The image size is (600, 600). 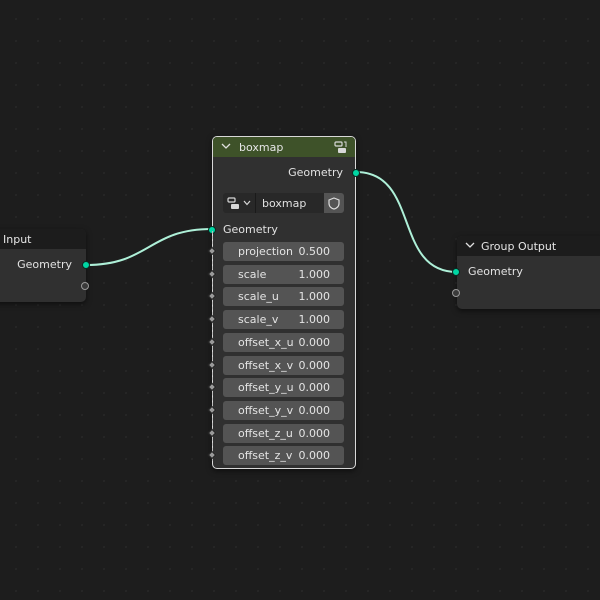 What do you see at coordinates (456, 293) in the screenshot?
I see `empty-input-socket` at bounding box center [456, 293].